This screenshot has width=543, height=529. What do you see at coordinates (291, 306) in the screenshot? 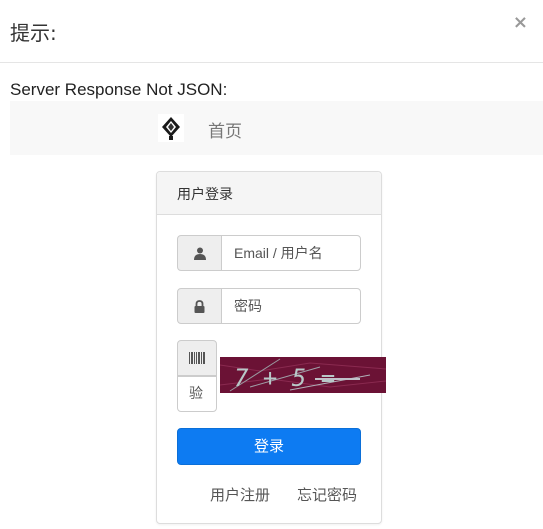
I see `password-input` at bounding box center [291, 306].